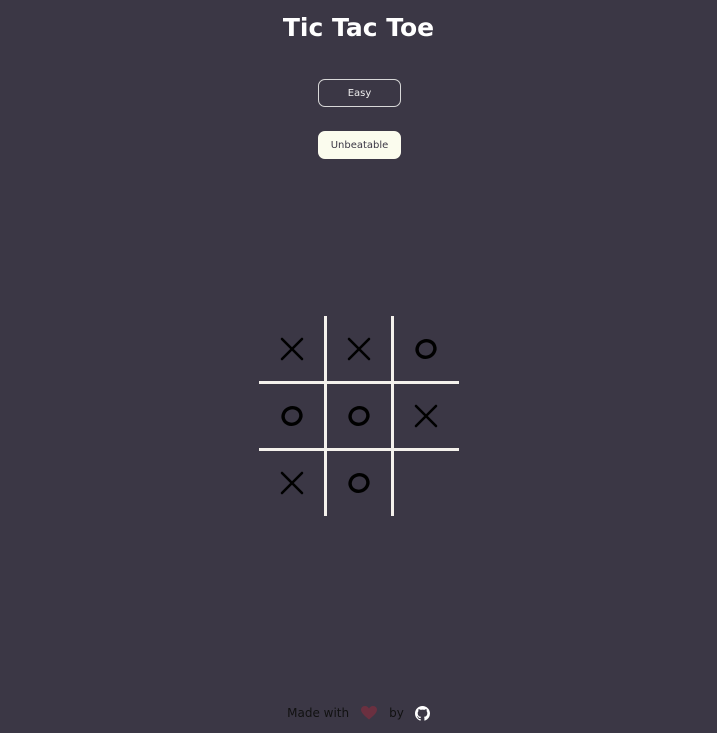 Image resolution: width=717 pixels, height=733 pixels. I want to click on heart-icon, so click(369, 713).